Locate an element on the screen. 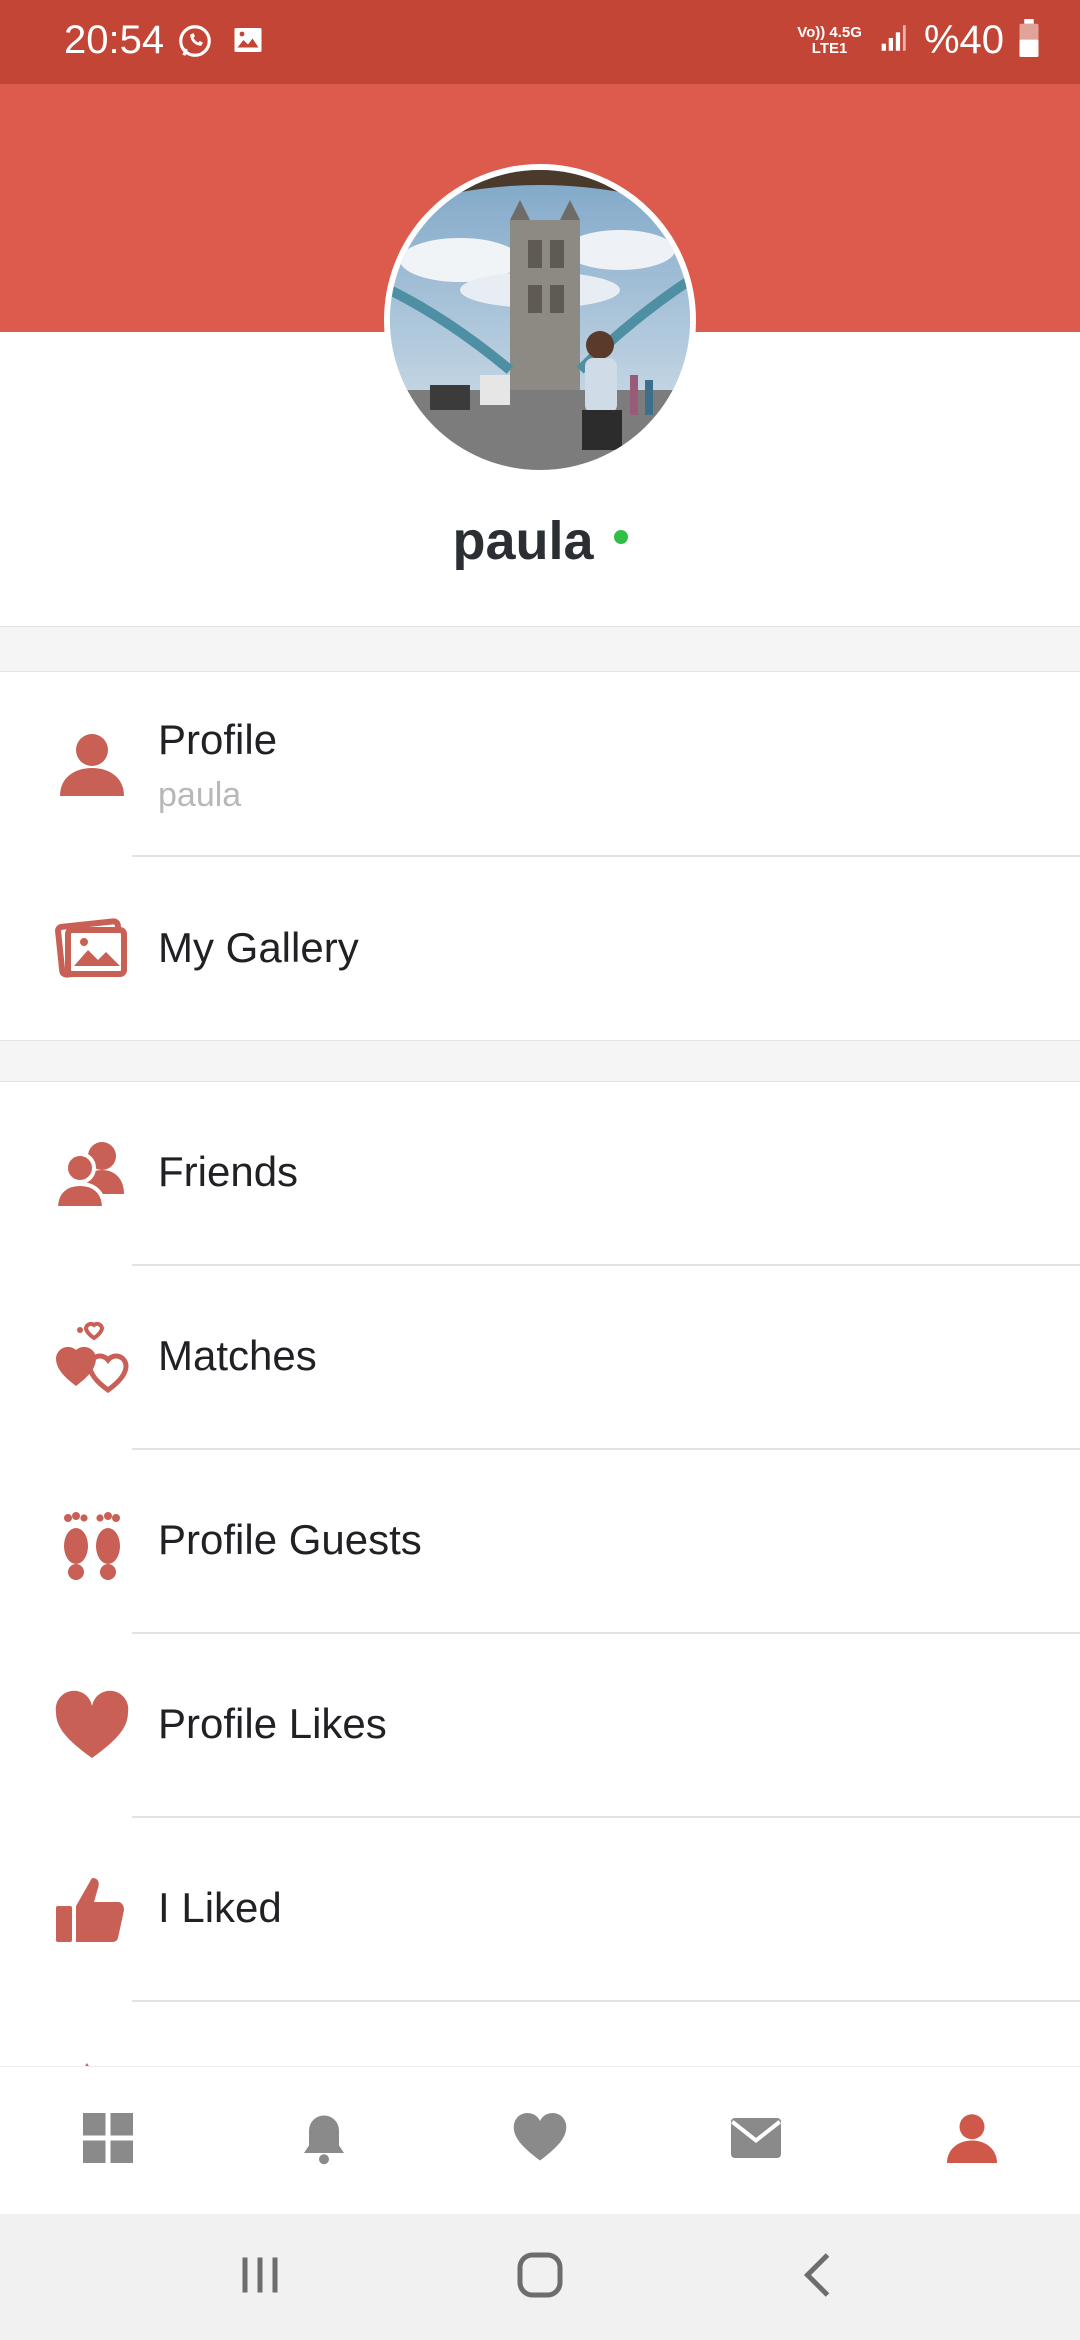 The width and height of the screenshot is (1080, 2340). nav-likes is located at coordinates (540, 2140).